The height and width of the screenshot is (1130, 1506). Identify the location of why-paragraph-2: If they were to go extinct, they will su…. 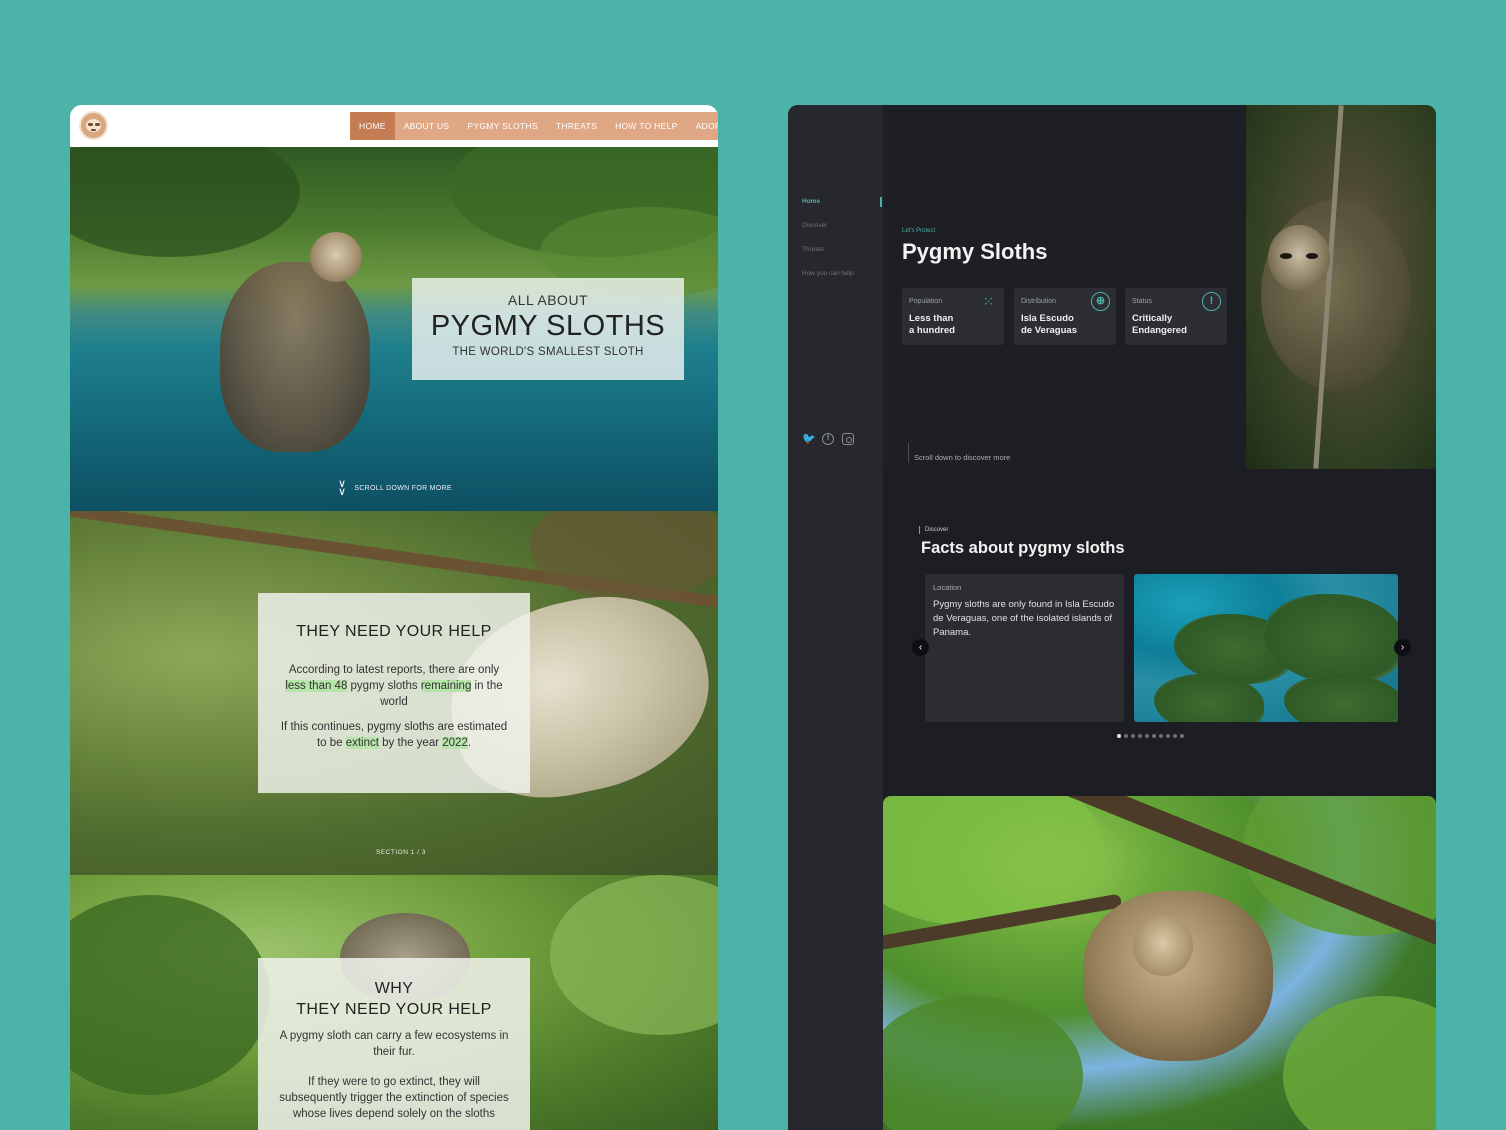
(394, 1098).